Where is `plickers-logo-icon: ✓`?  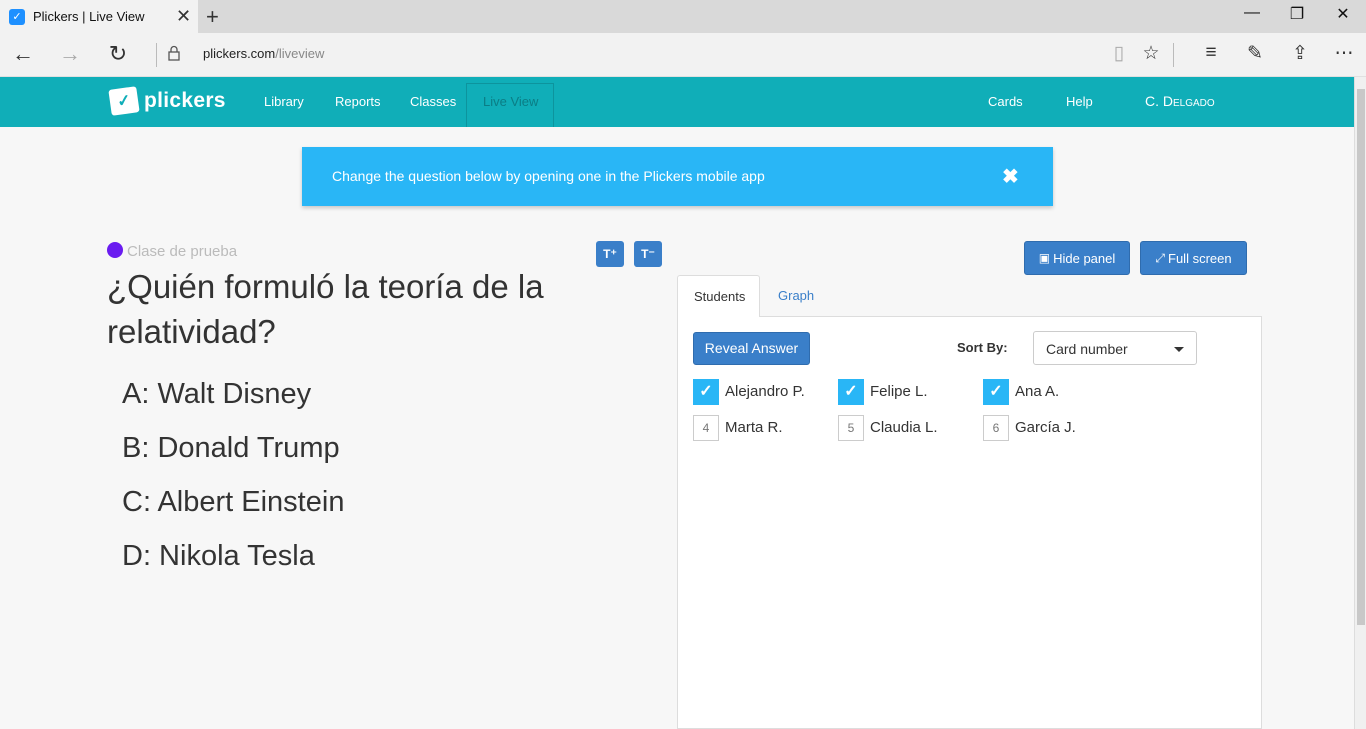
plickers-logo-icon: ✓ is located at coordinates (124, 101).